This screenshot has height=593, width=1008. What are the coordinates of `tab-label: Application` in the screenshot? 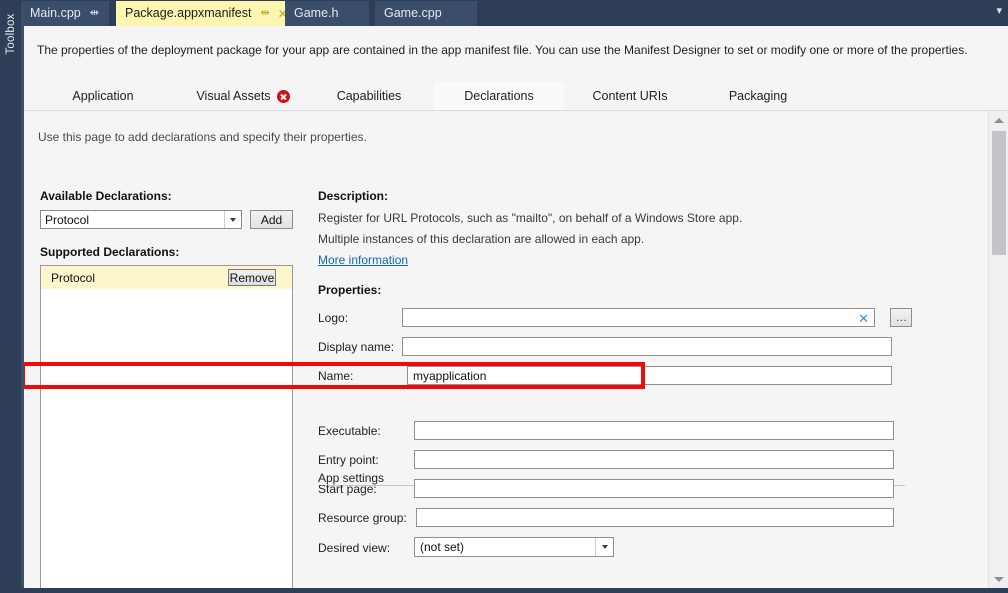 It's located at (103, 96).